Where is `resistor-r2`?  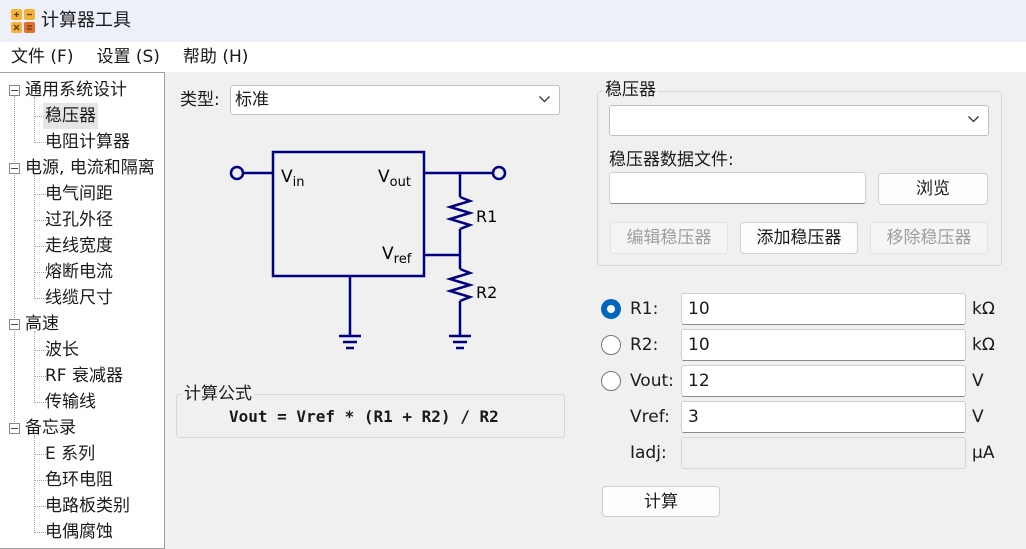
resistor-r2 is located at coordinates (460, 285).